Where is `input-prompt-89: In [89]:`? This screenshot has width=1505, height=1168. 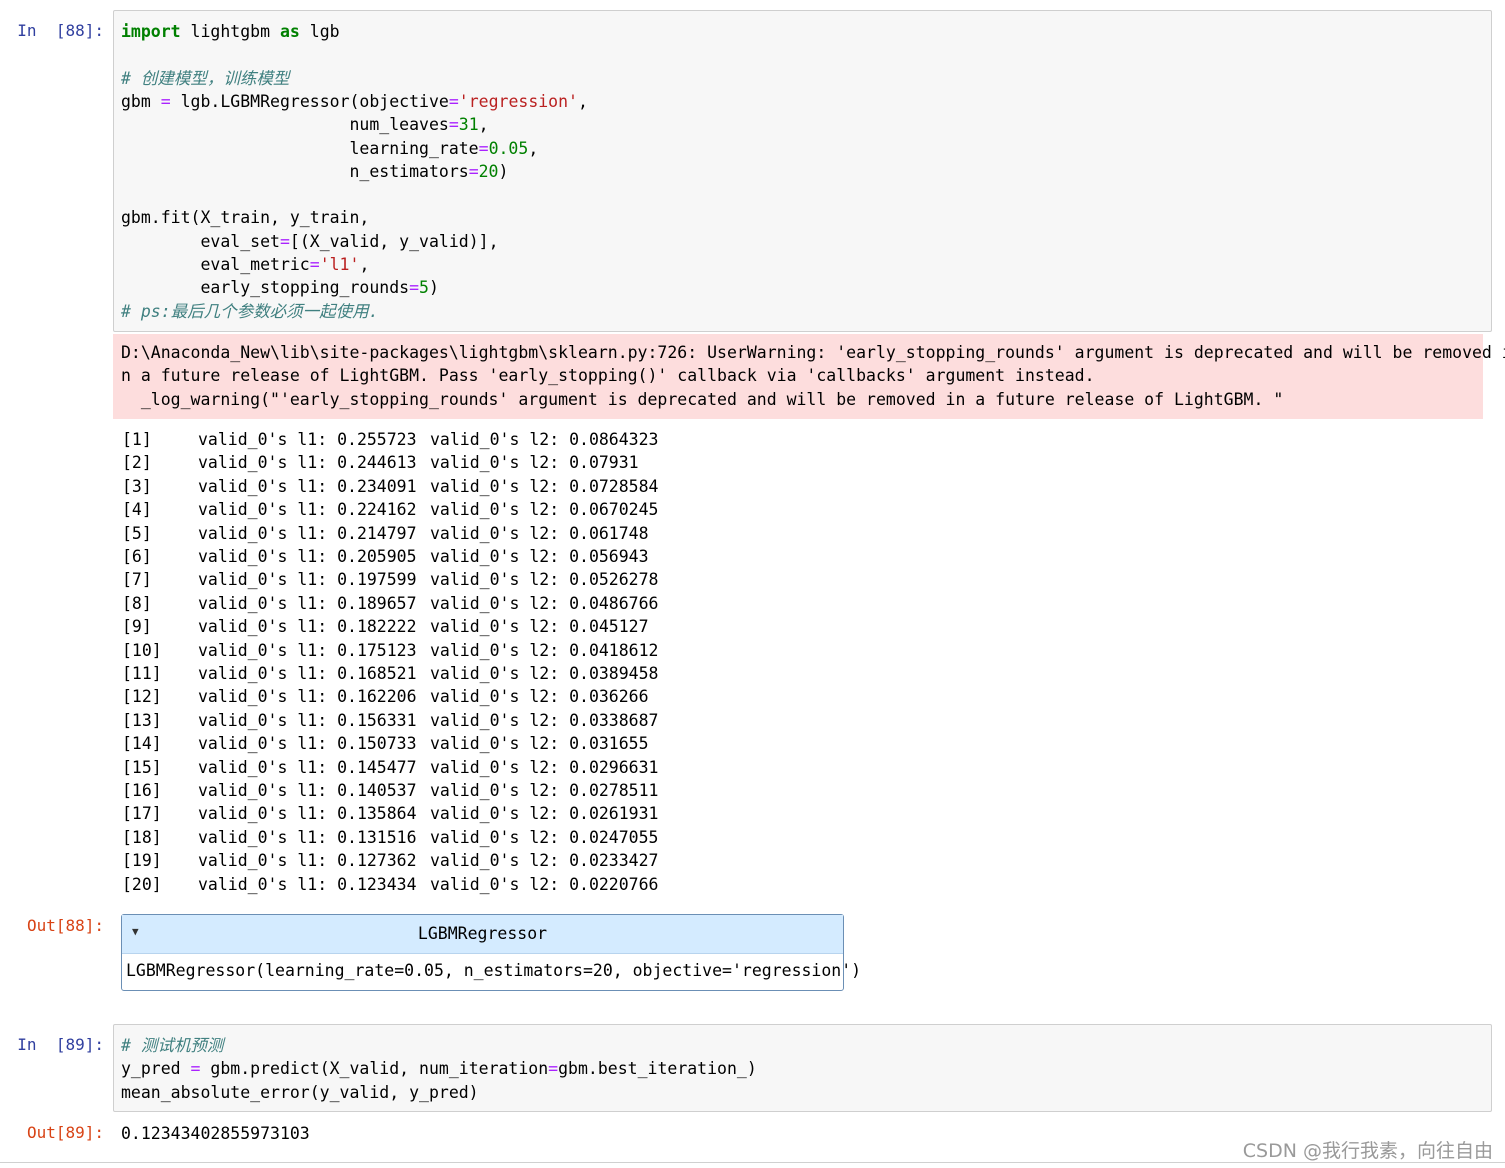 input-prompt-89: In [89]: is located at coordinates (60, 1044).